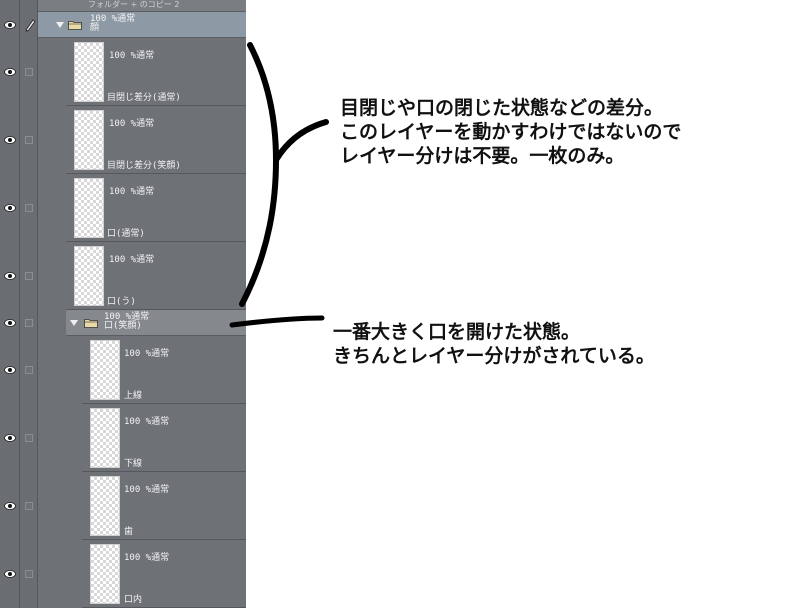 Image resolution: width=800 pixels, height=608 pixels. Describe the element at coordinates (133, 464) in the screenshot. I see `layer-name: 下線` at that location.